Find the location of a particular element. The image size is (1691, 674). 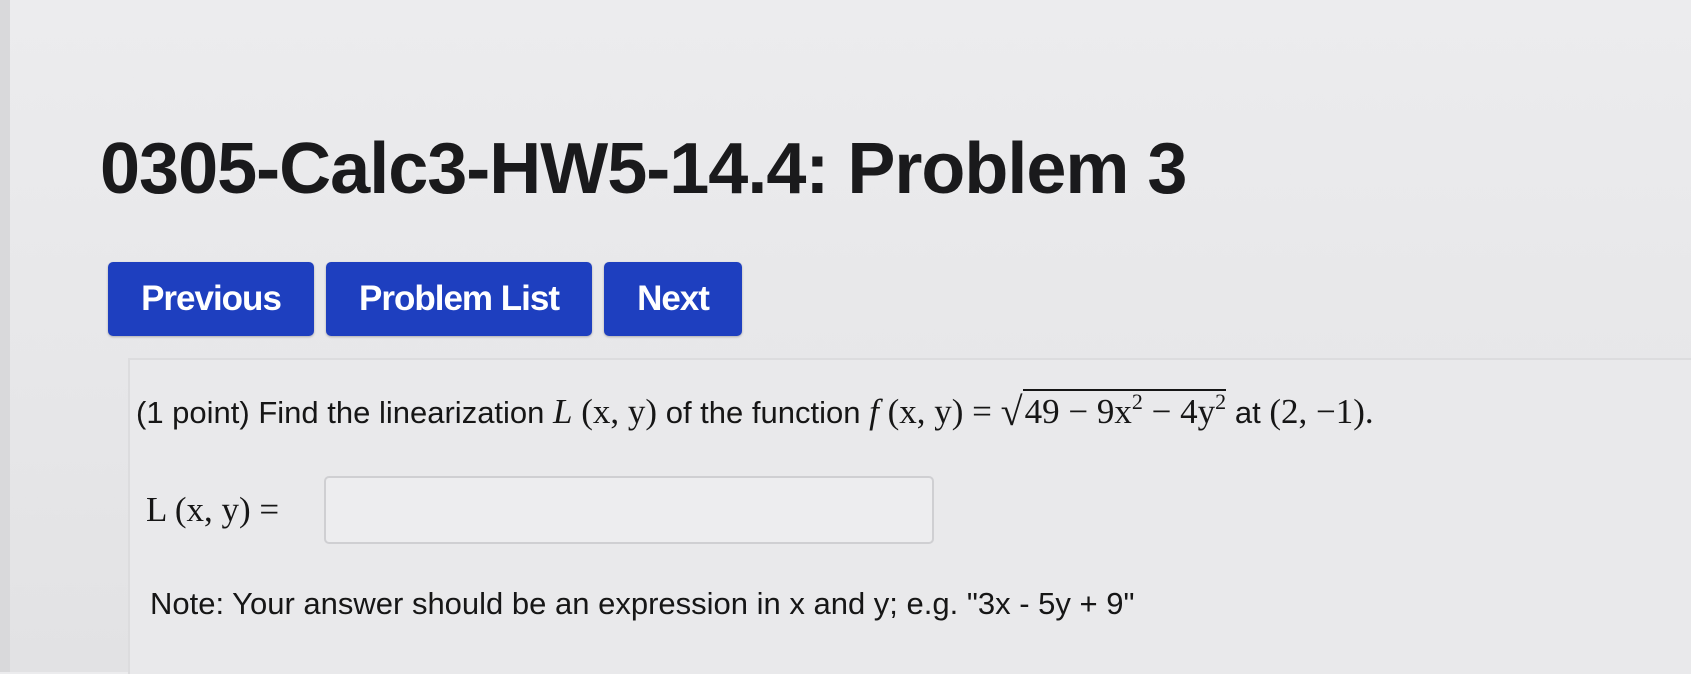

linearization-symbol: L (x, y) is located at coordinates (605, 411).